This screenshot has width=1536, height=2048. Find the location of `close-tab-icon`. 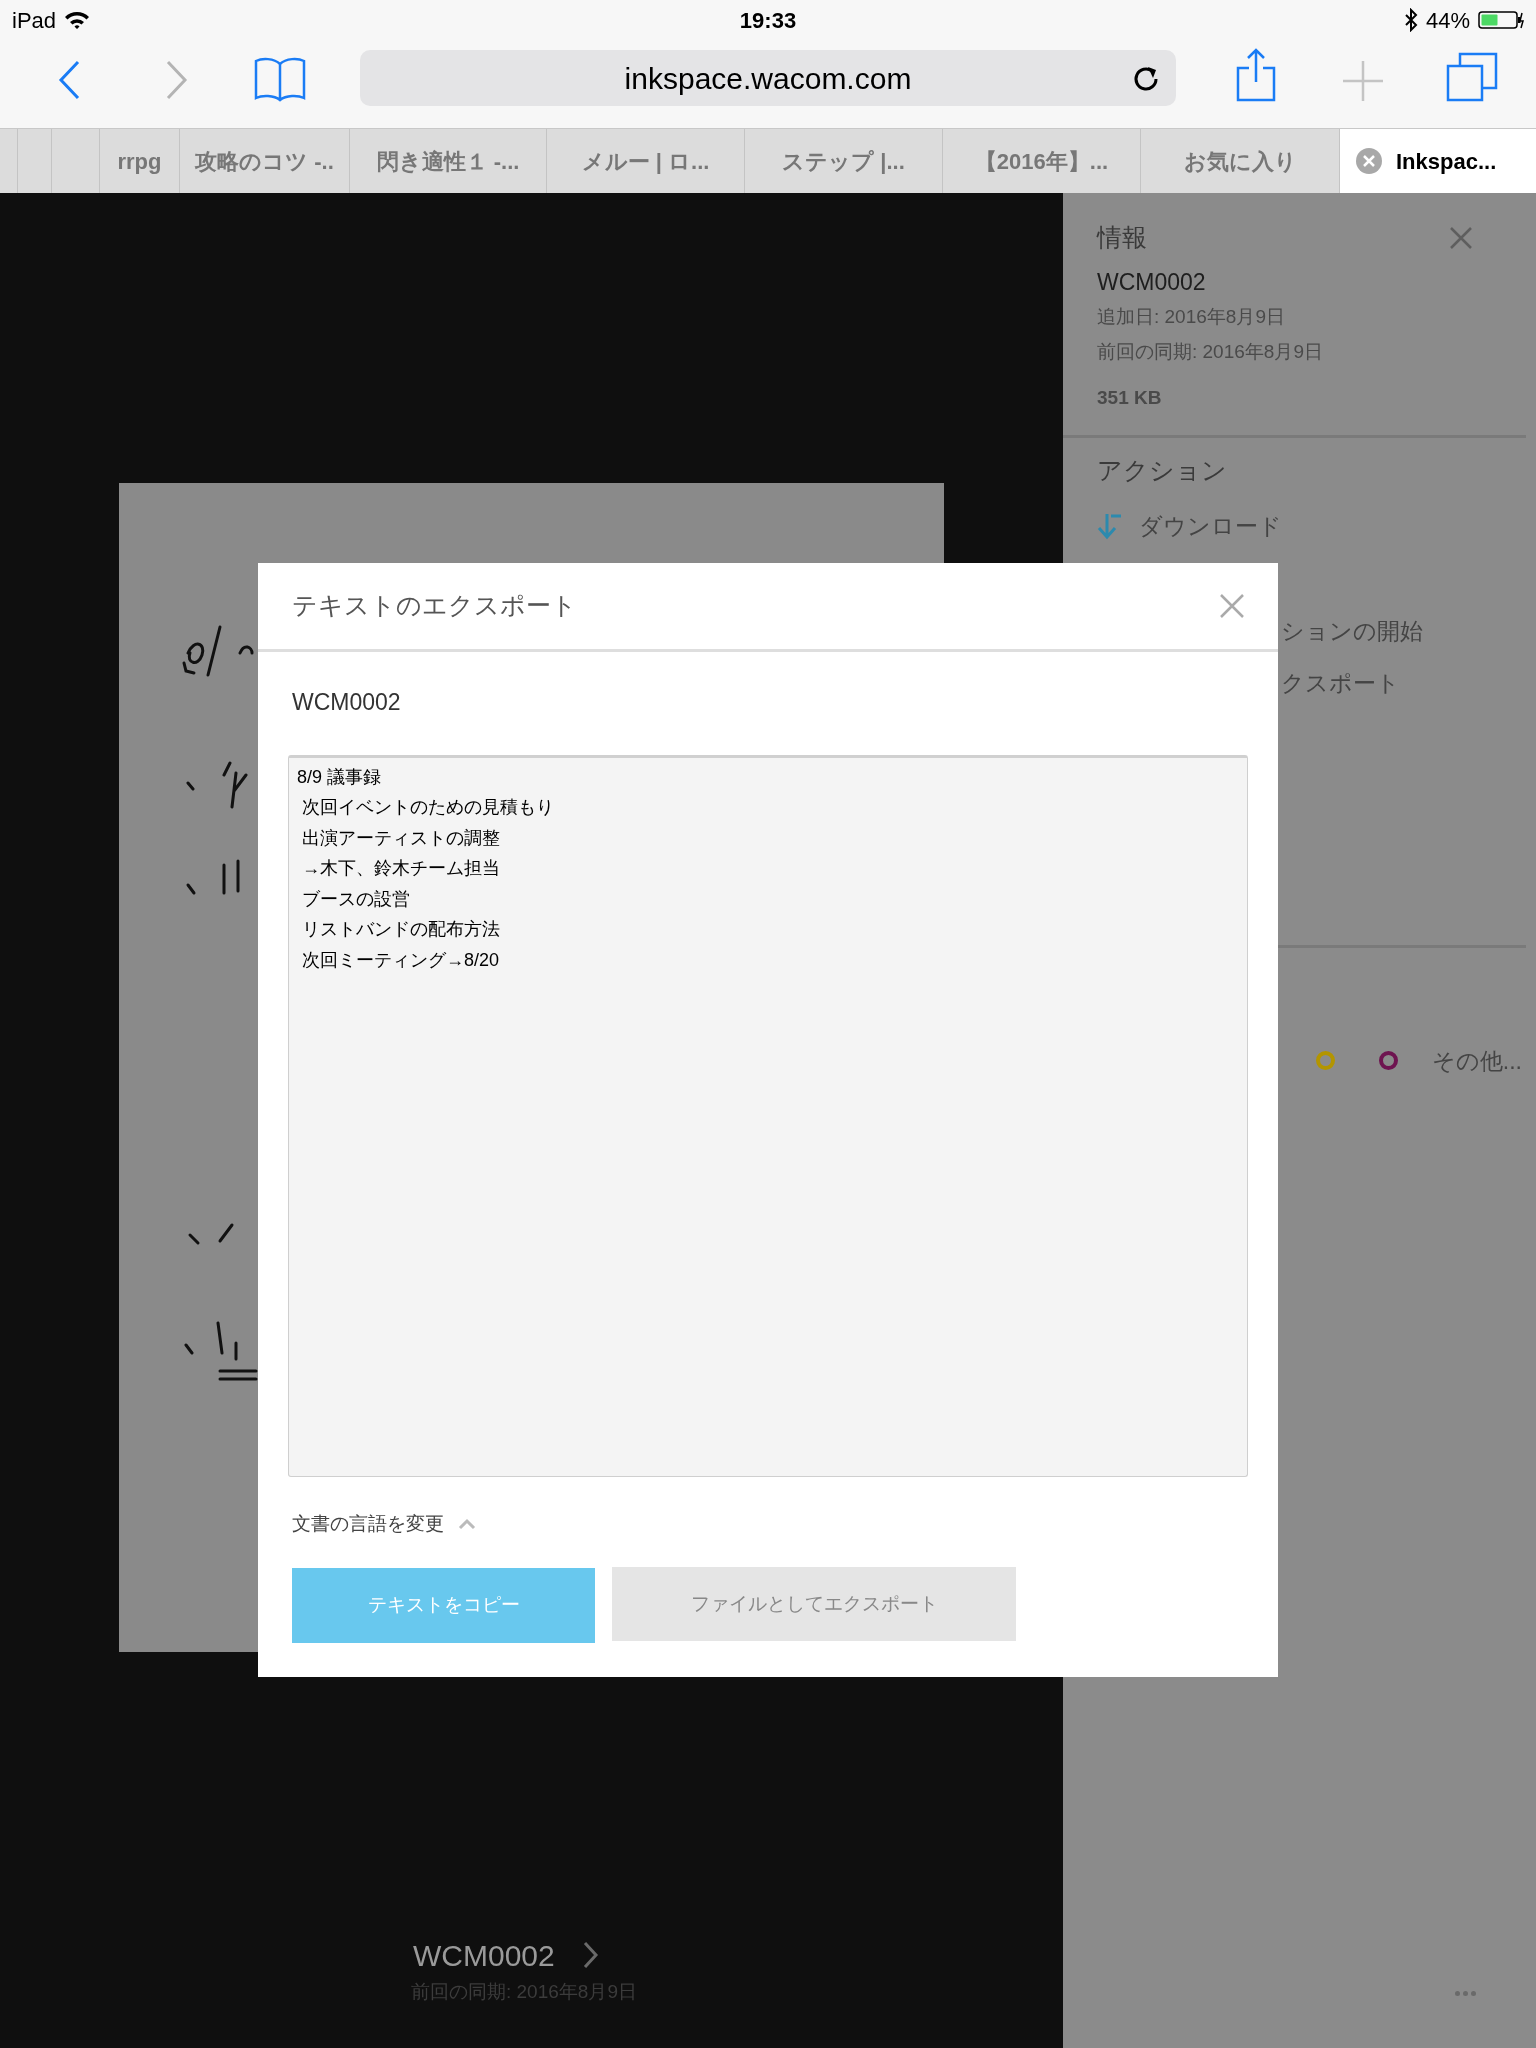

close-tab-icon is located at coordinates (1369, 161).